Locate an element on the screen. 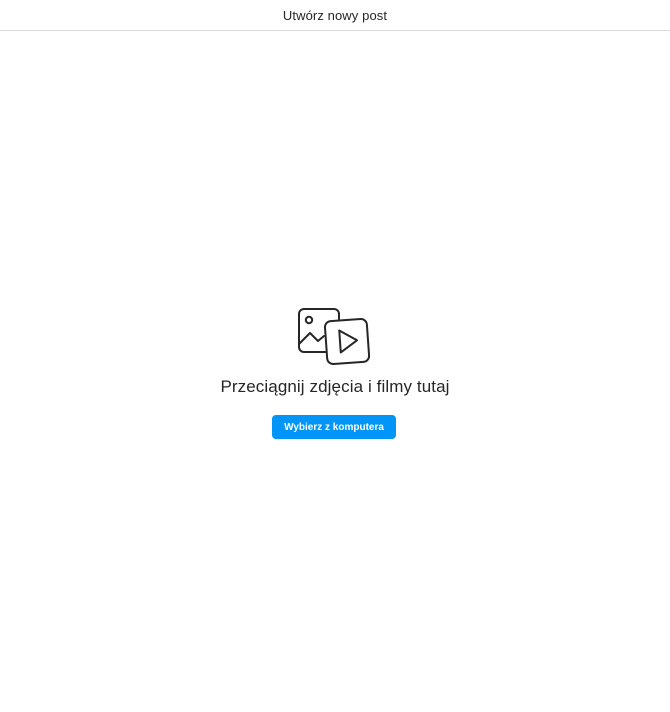 This screenshot has width=670, height=712. select-from-computer-button: Wybierz z komputera is located at coordinates (334, 427).